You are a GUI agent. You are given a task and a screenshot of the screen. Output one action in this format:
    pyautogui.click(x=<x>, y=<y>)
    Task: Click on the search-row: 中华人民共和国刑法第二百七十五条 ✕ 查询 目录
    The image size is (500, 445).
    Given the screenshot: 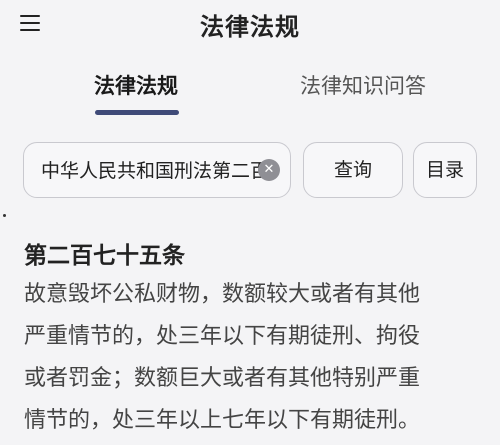 What is the action you would take?
    pyautogui.click(x=250, y=172)
    